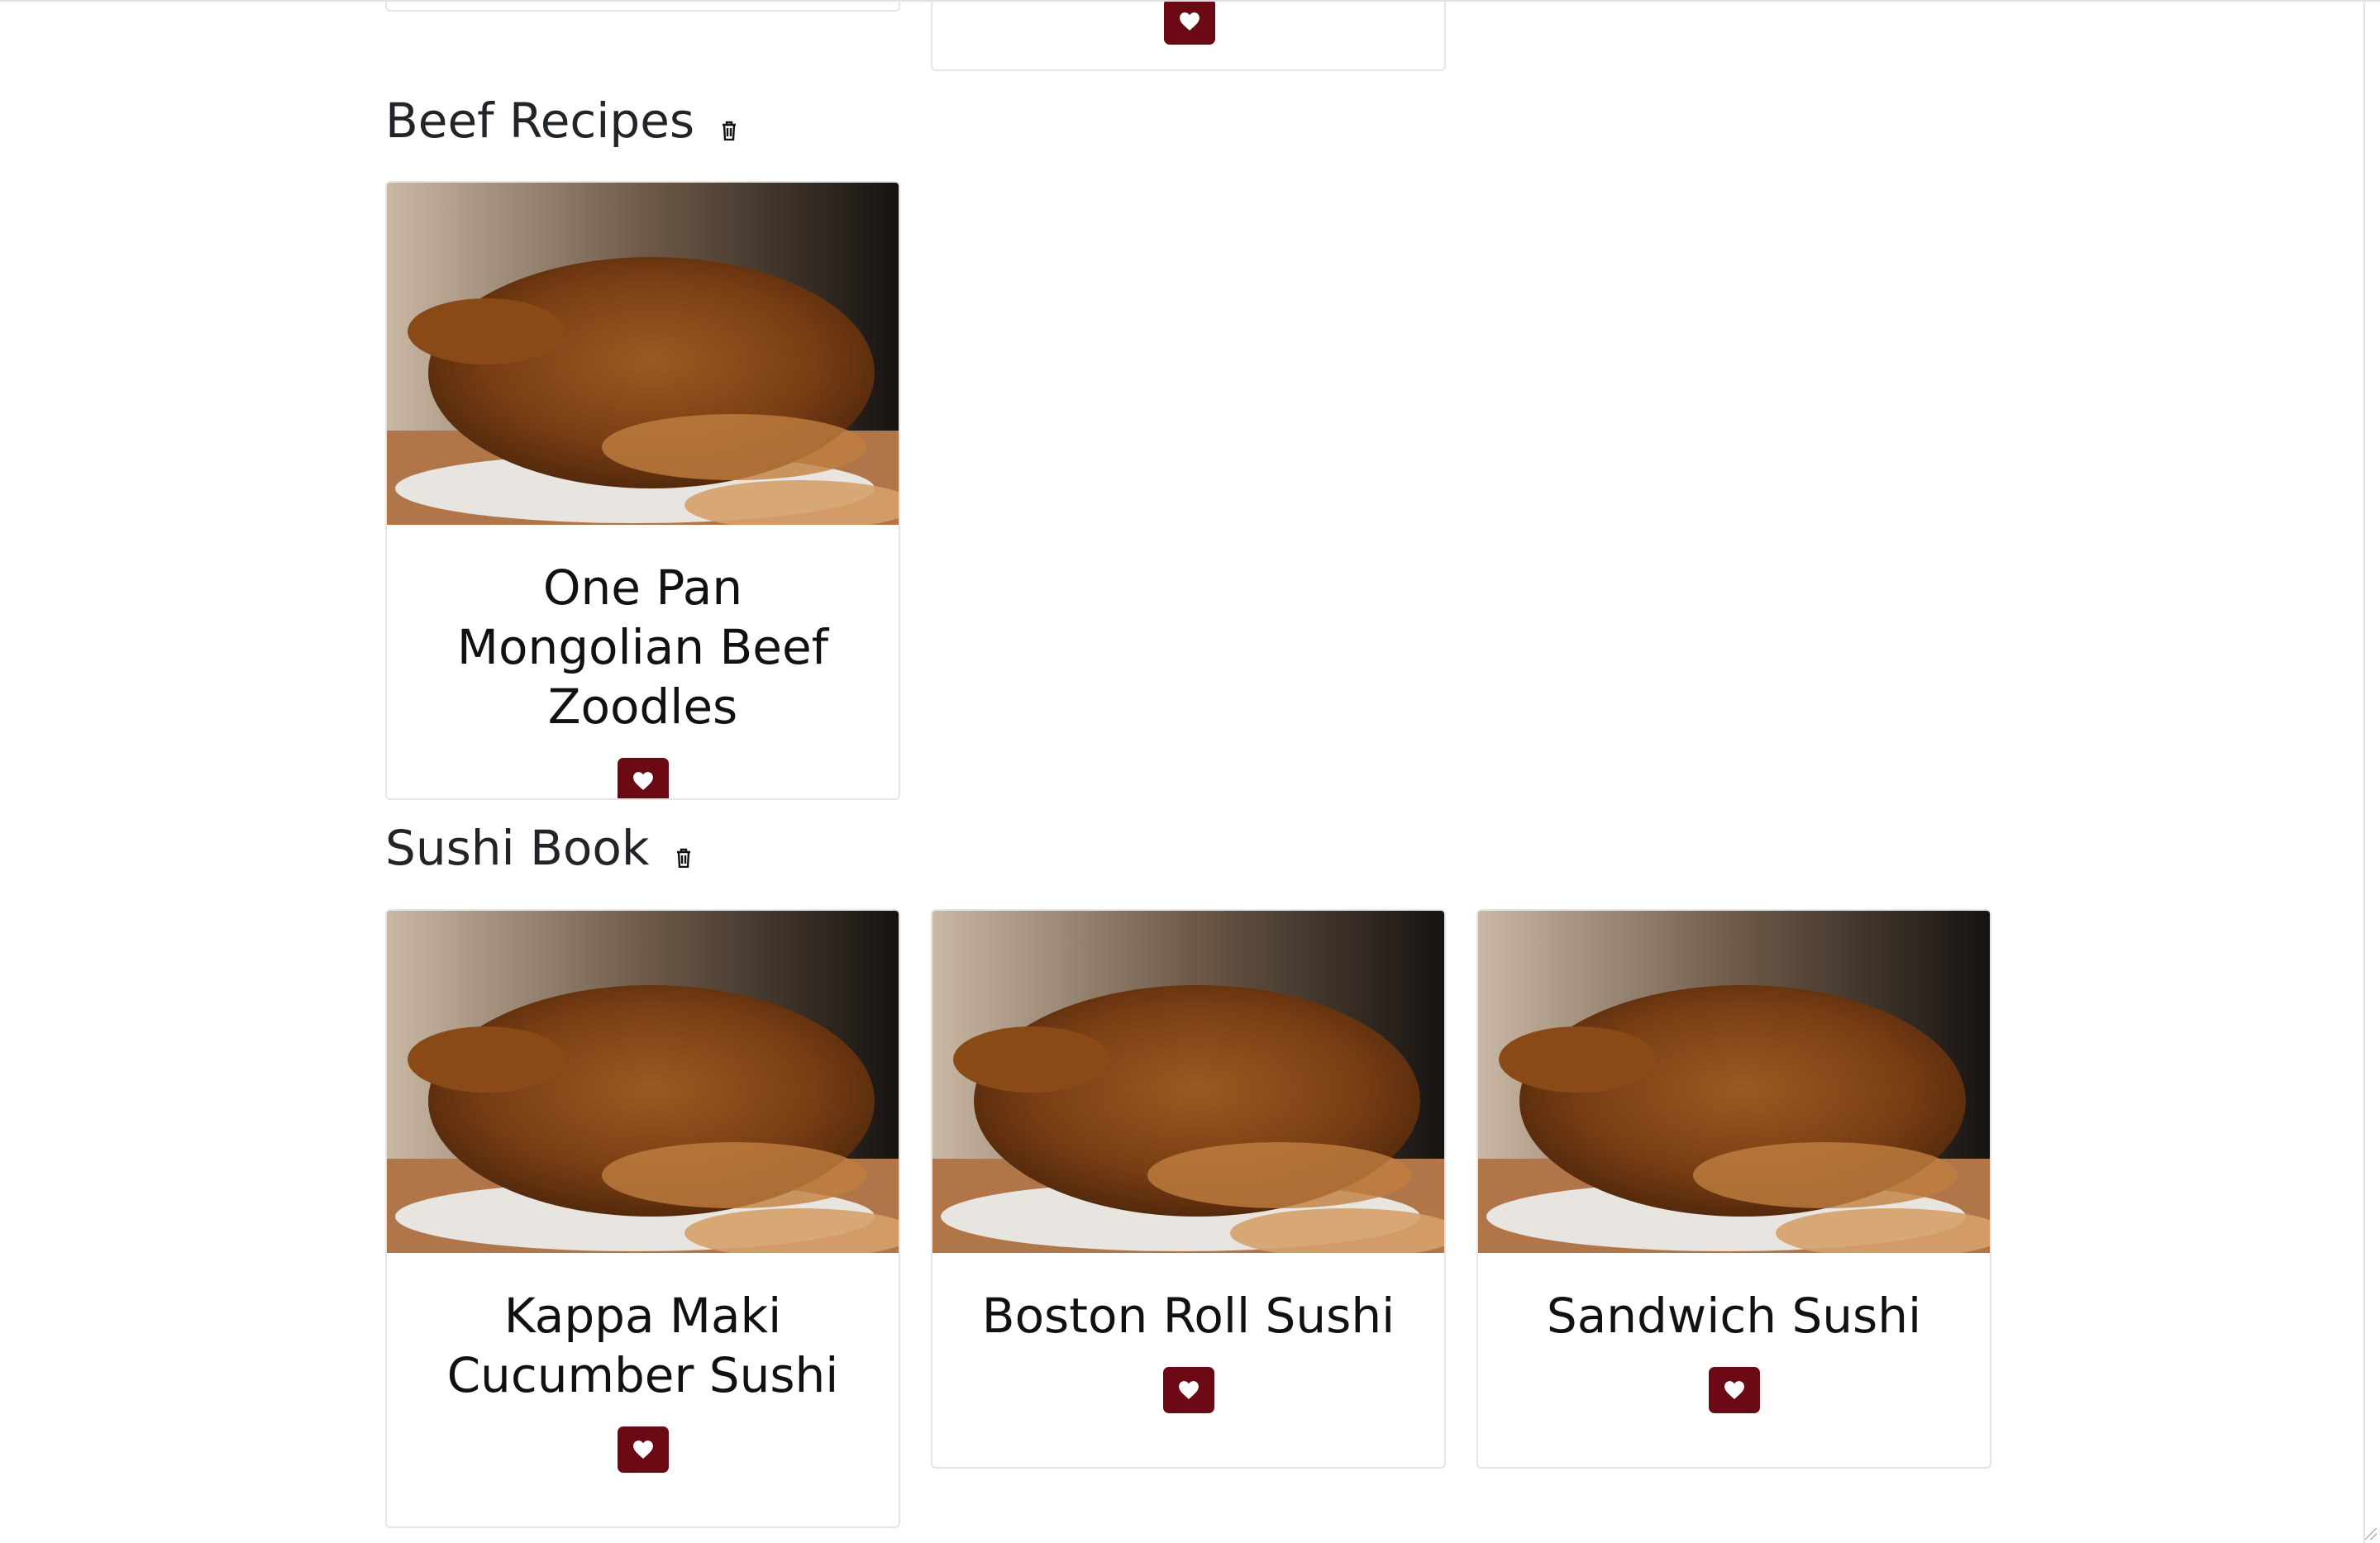 The width and height of the screenshot is (2380, 1543). I want to click on section-title-label: Beef Recipes, so click(540, 121).